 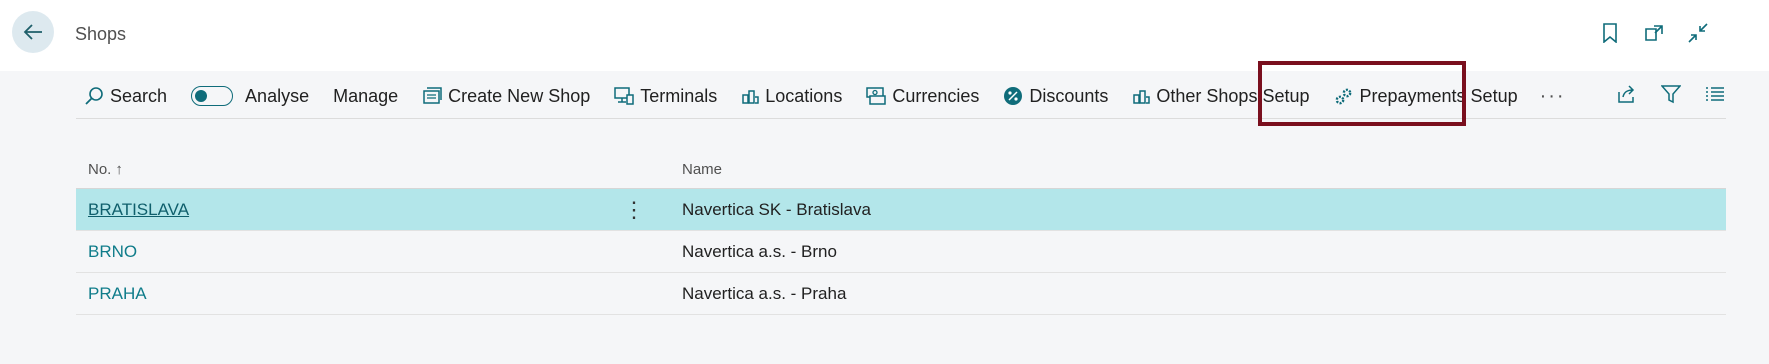 What do you see at coordinates (101, 34) in the screenshot?
I see `page-title: Shops` at bounding box center [101, 34].